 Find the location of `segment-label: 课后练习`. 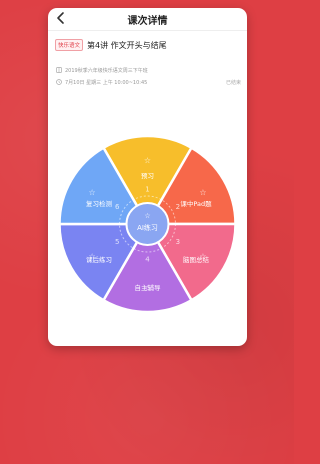

segment-label: 课后练习 is located at coordinates (99, 259).